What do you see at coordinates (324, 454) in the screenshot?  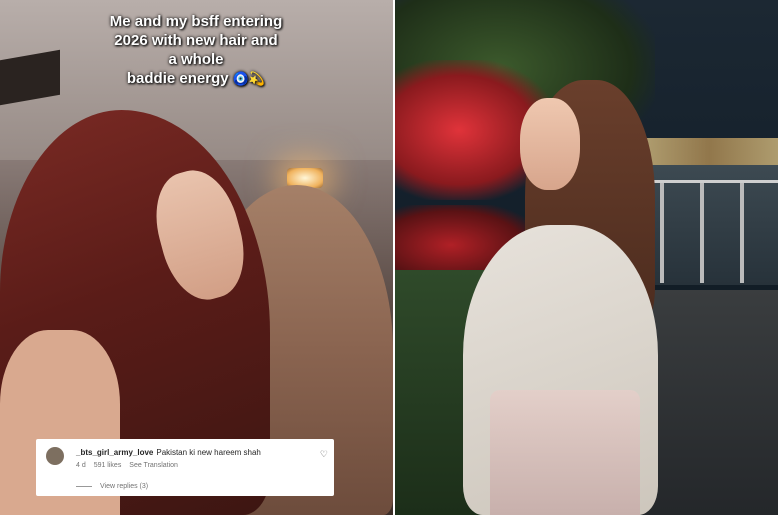 I see `heart-icon: ♡` at bounding box center [324, 454].